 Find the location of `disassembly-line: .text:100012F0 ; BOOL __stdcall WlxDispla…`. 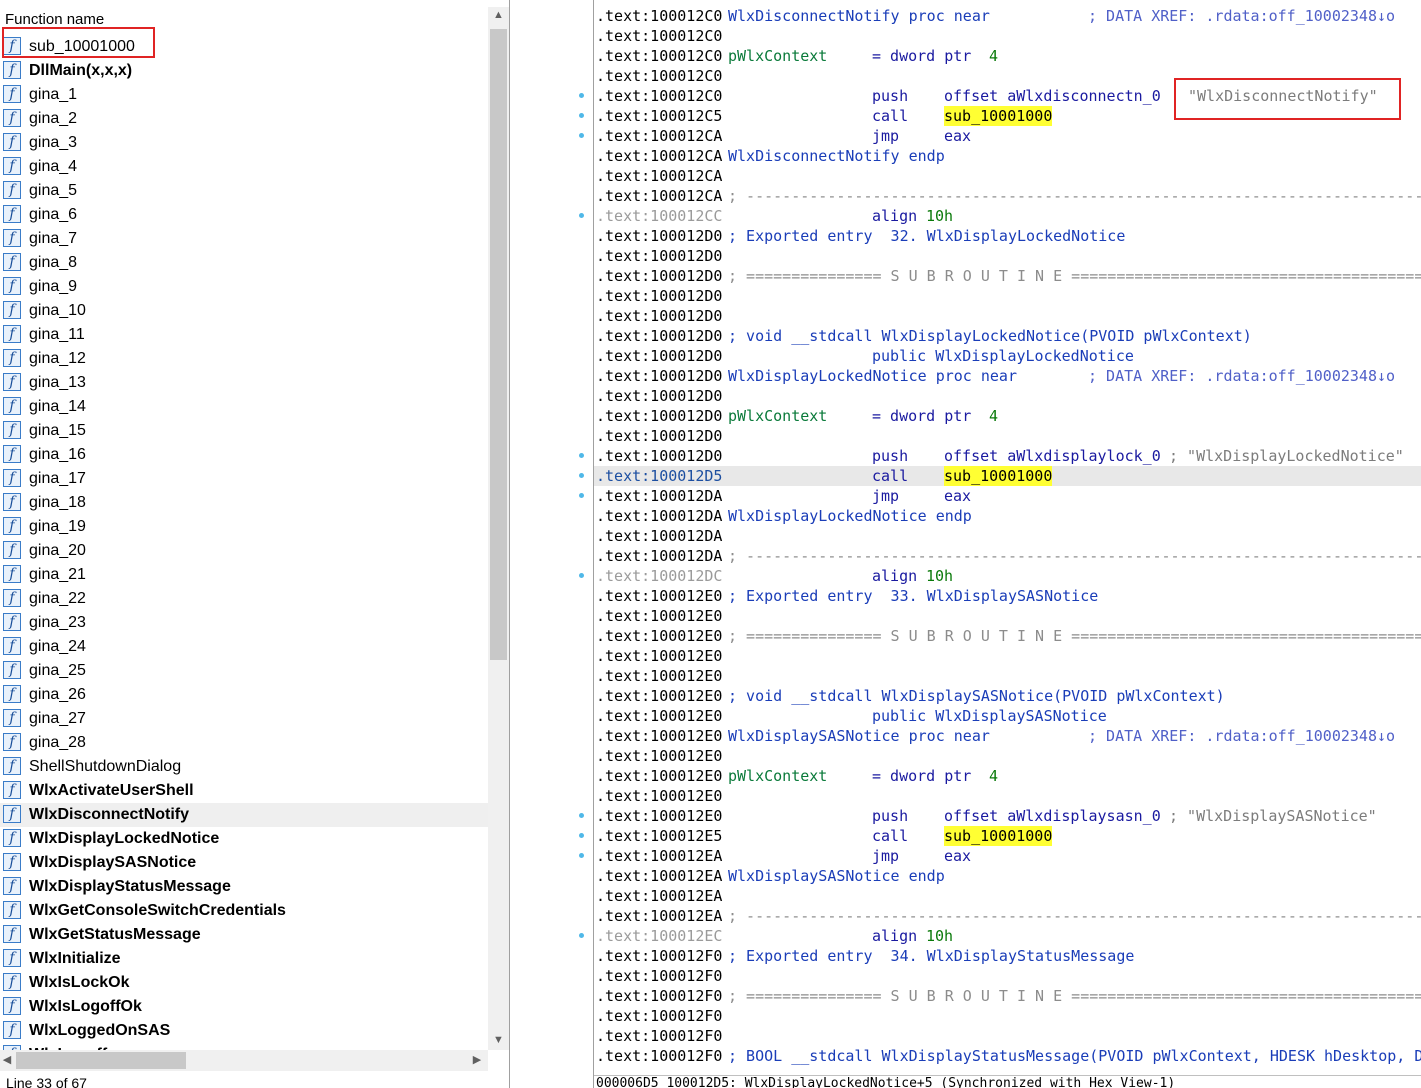

disassembly-line: .text:100012F0 ; BOOL __stdcall WlxDispla… is located at coordinates (1007, 1056).